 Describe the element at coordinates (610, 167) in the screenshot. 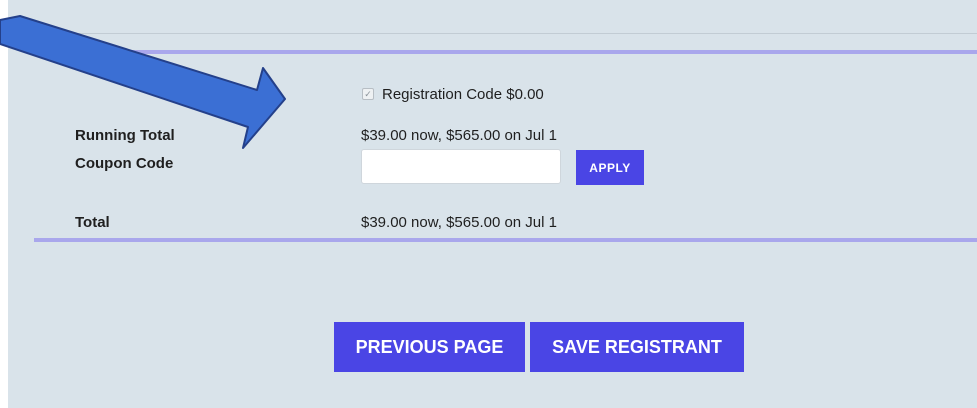

I see `apply-coupon-button: APPLY` at that location.